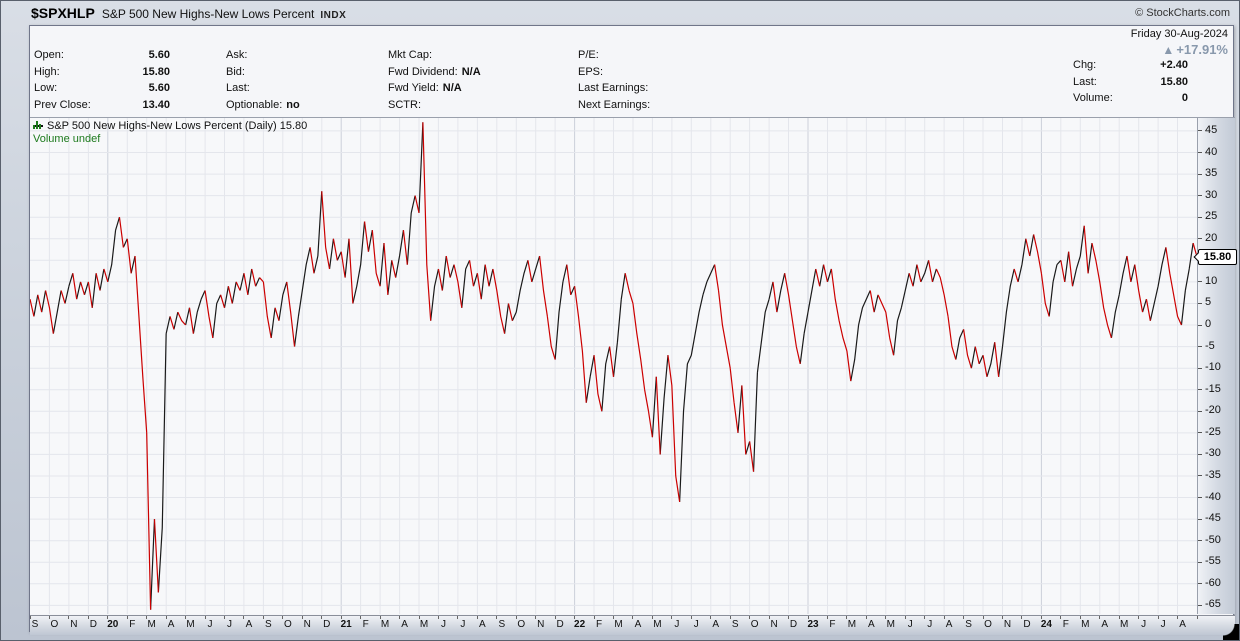  I want to click on quote-label: Bid:, so click(235, 71).